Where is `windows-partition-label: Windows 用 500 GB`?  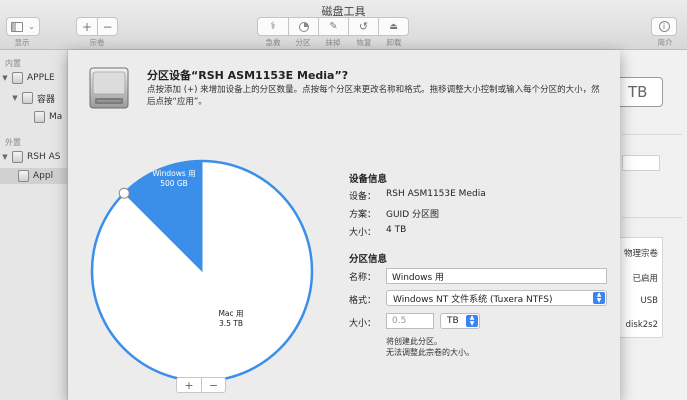 windows-partition-label: Windows 用 500 GB is located at coordinates (174, 179).